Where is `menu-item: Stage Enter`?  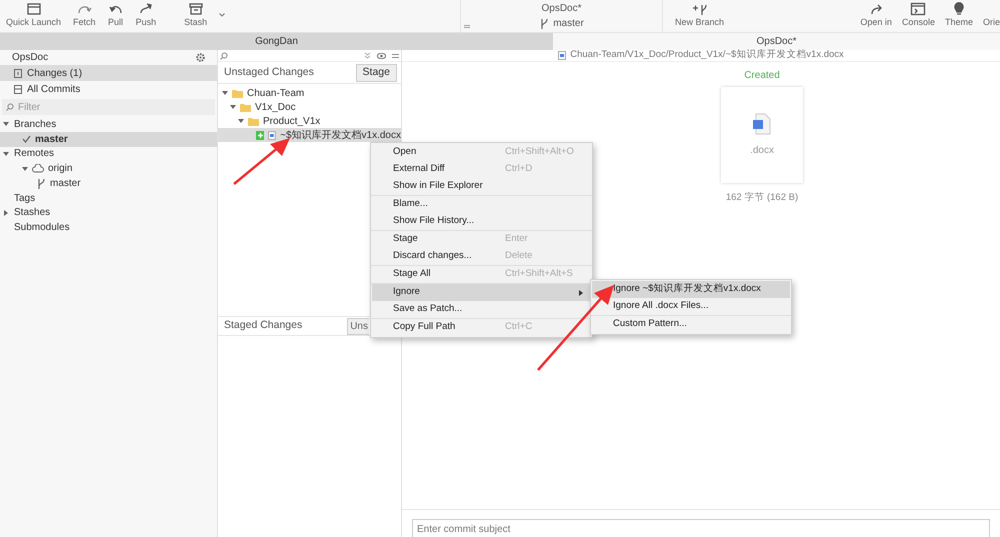
menu-item: Stage Enter is located at coordinates (481, 239).